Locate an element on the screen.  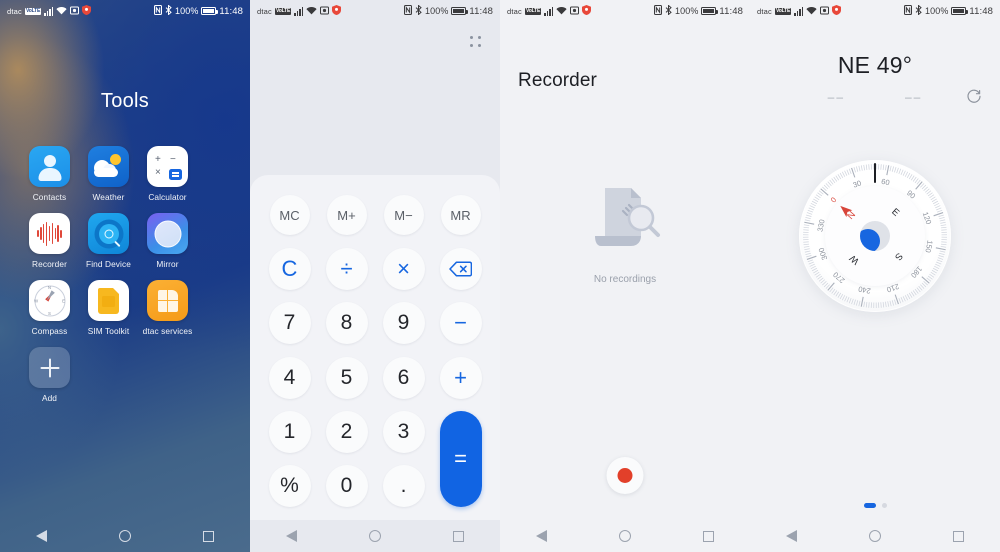
key-1: 1 is located at coordinates (289, 431).